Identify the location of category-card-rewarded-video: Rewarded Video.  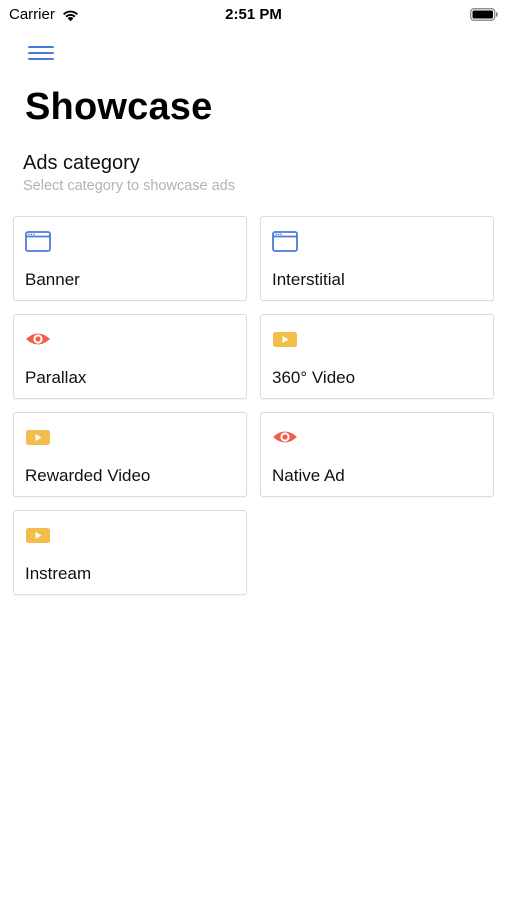
(130, 454).